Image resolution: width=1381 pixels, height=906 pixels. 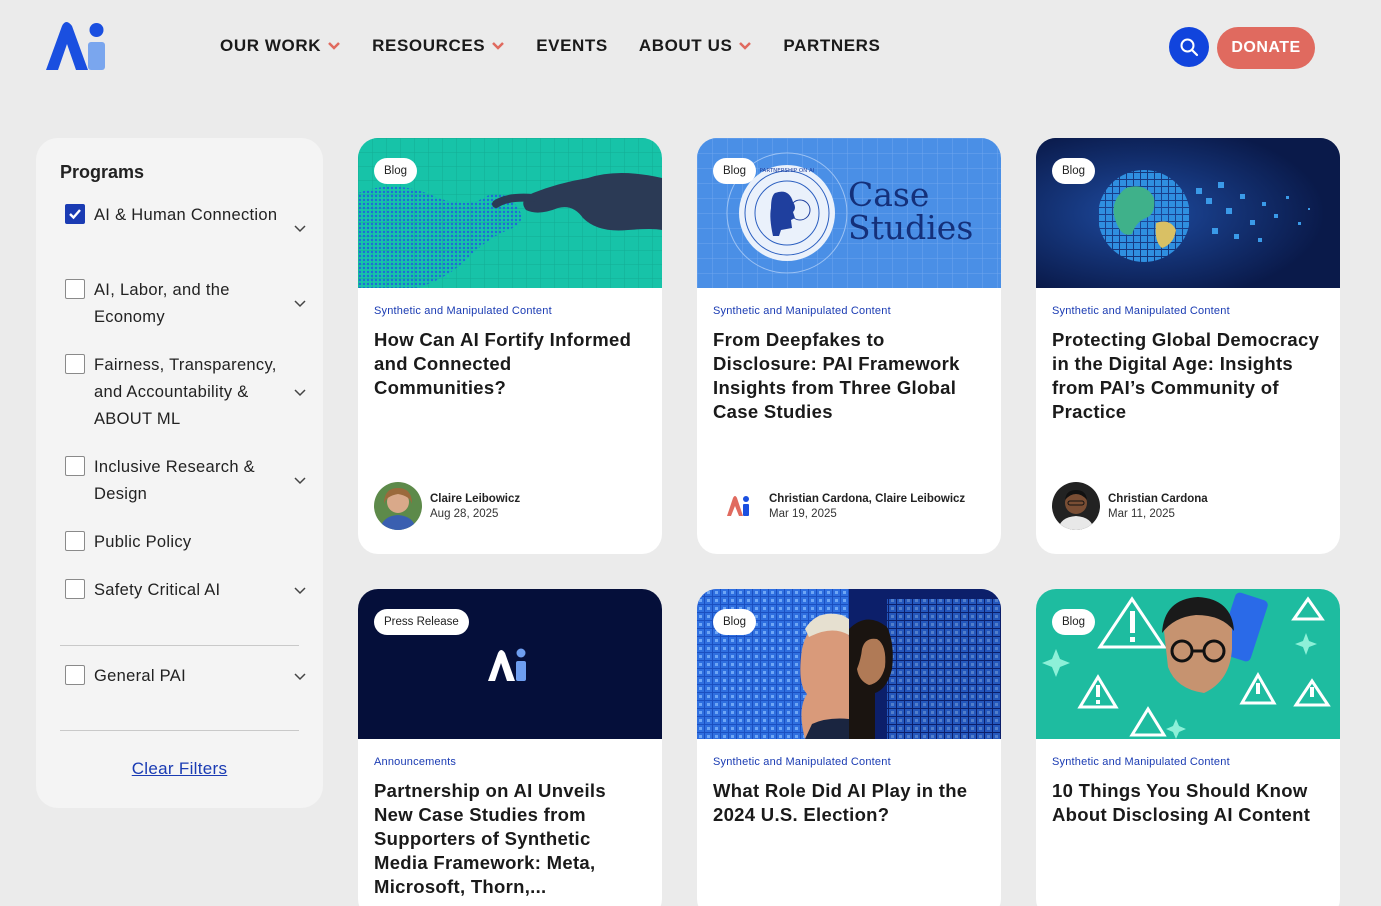 I want to click on card-image-election: Blog, so click(x=849, y=664).